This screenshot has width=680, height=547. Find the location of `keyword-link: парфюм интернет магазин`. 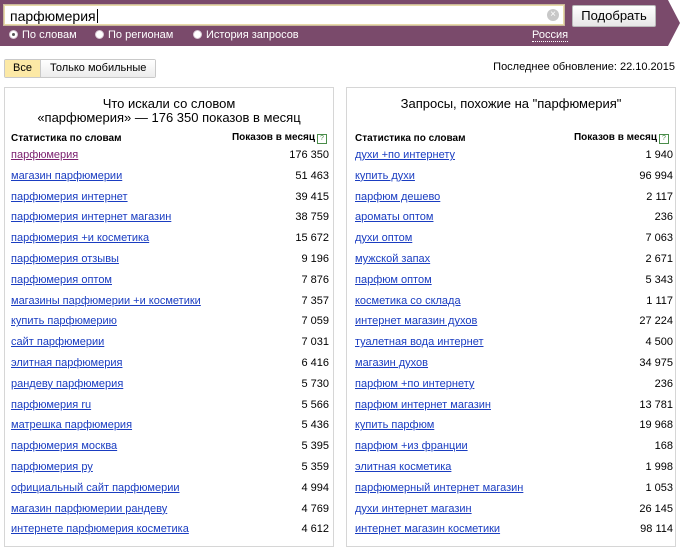

keyword-link: парфюм интернет магазин is located at coordinates (423, 405).